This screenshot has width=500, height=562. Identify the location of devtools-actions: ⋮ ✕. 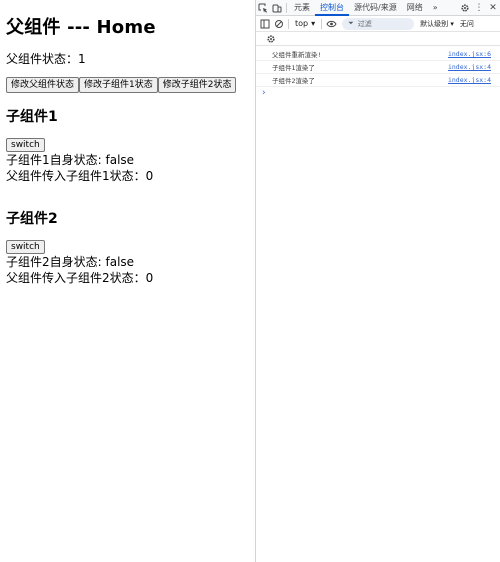
(479, 8).